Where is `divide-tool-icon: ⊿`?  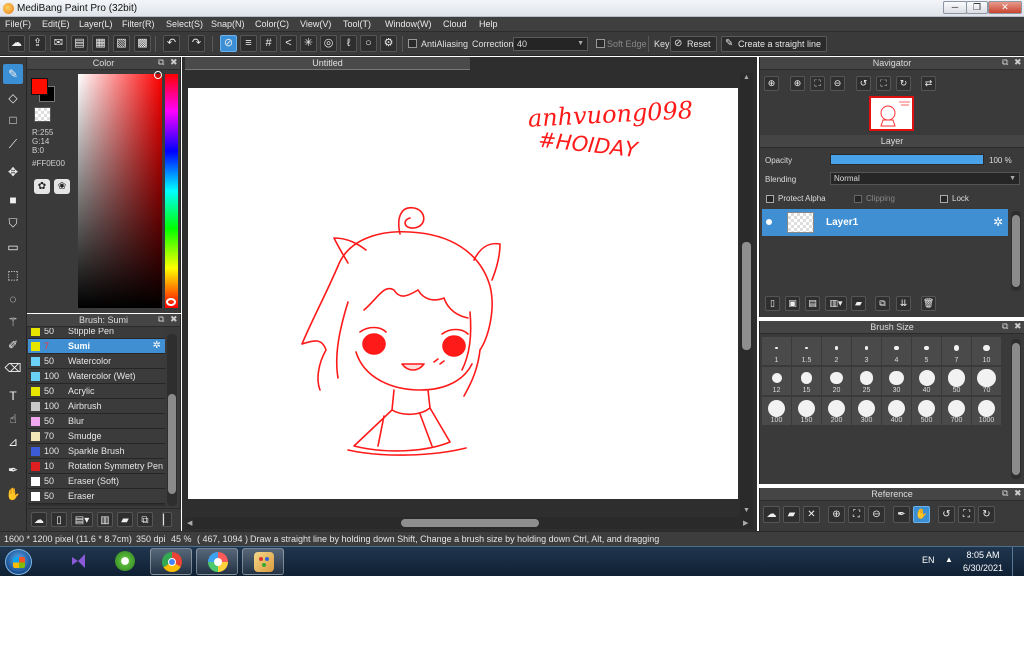 divide-tool-icon: ⊿ is located at coordinates (13, 442).